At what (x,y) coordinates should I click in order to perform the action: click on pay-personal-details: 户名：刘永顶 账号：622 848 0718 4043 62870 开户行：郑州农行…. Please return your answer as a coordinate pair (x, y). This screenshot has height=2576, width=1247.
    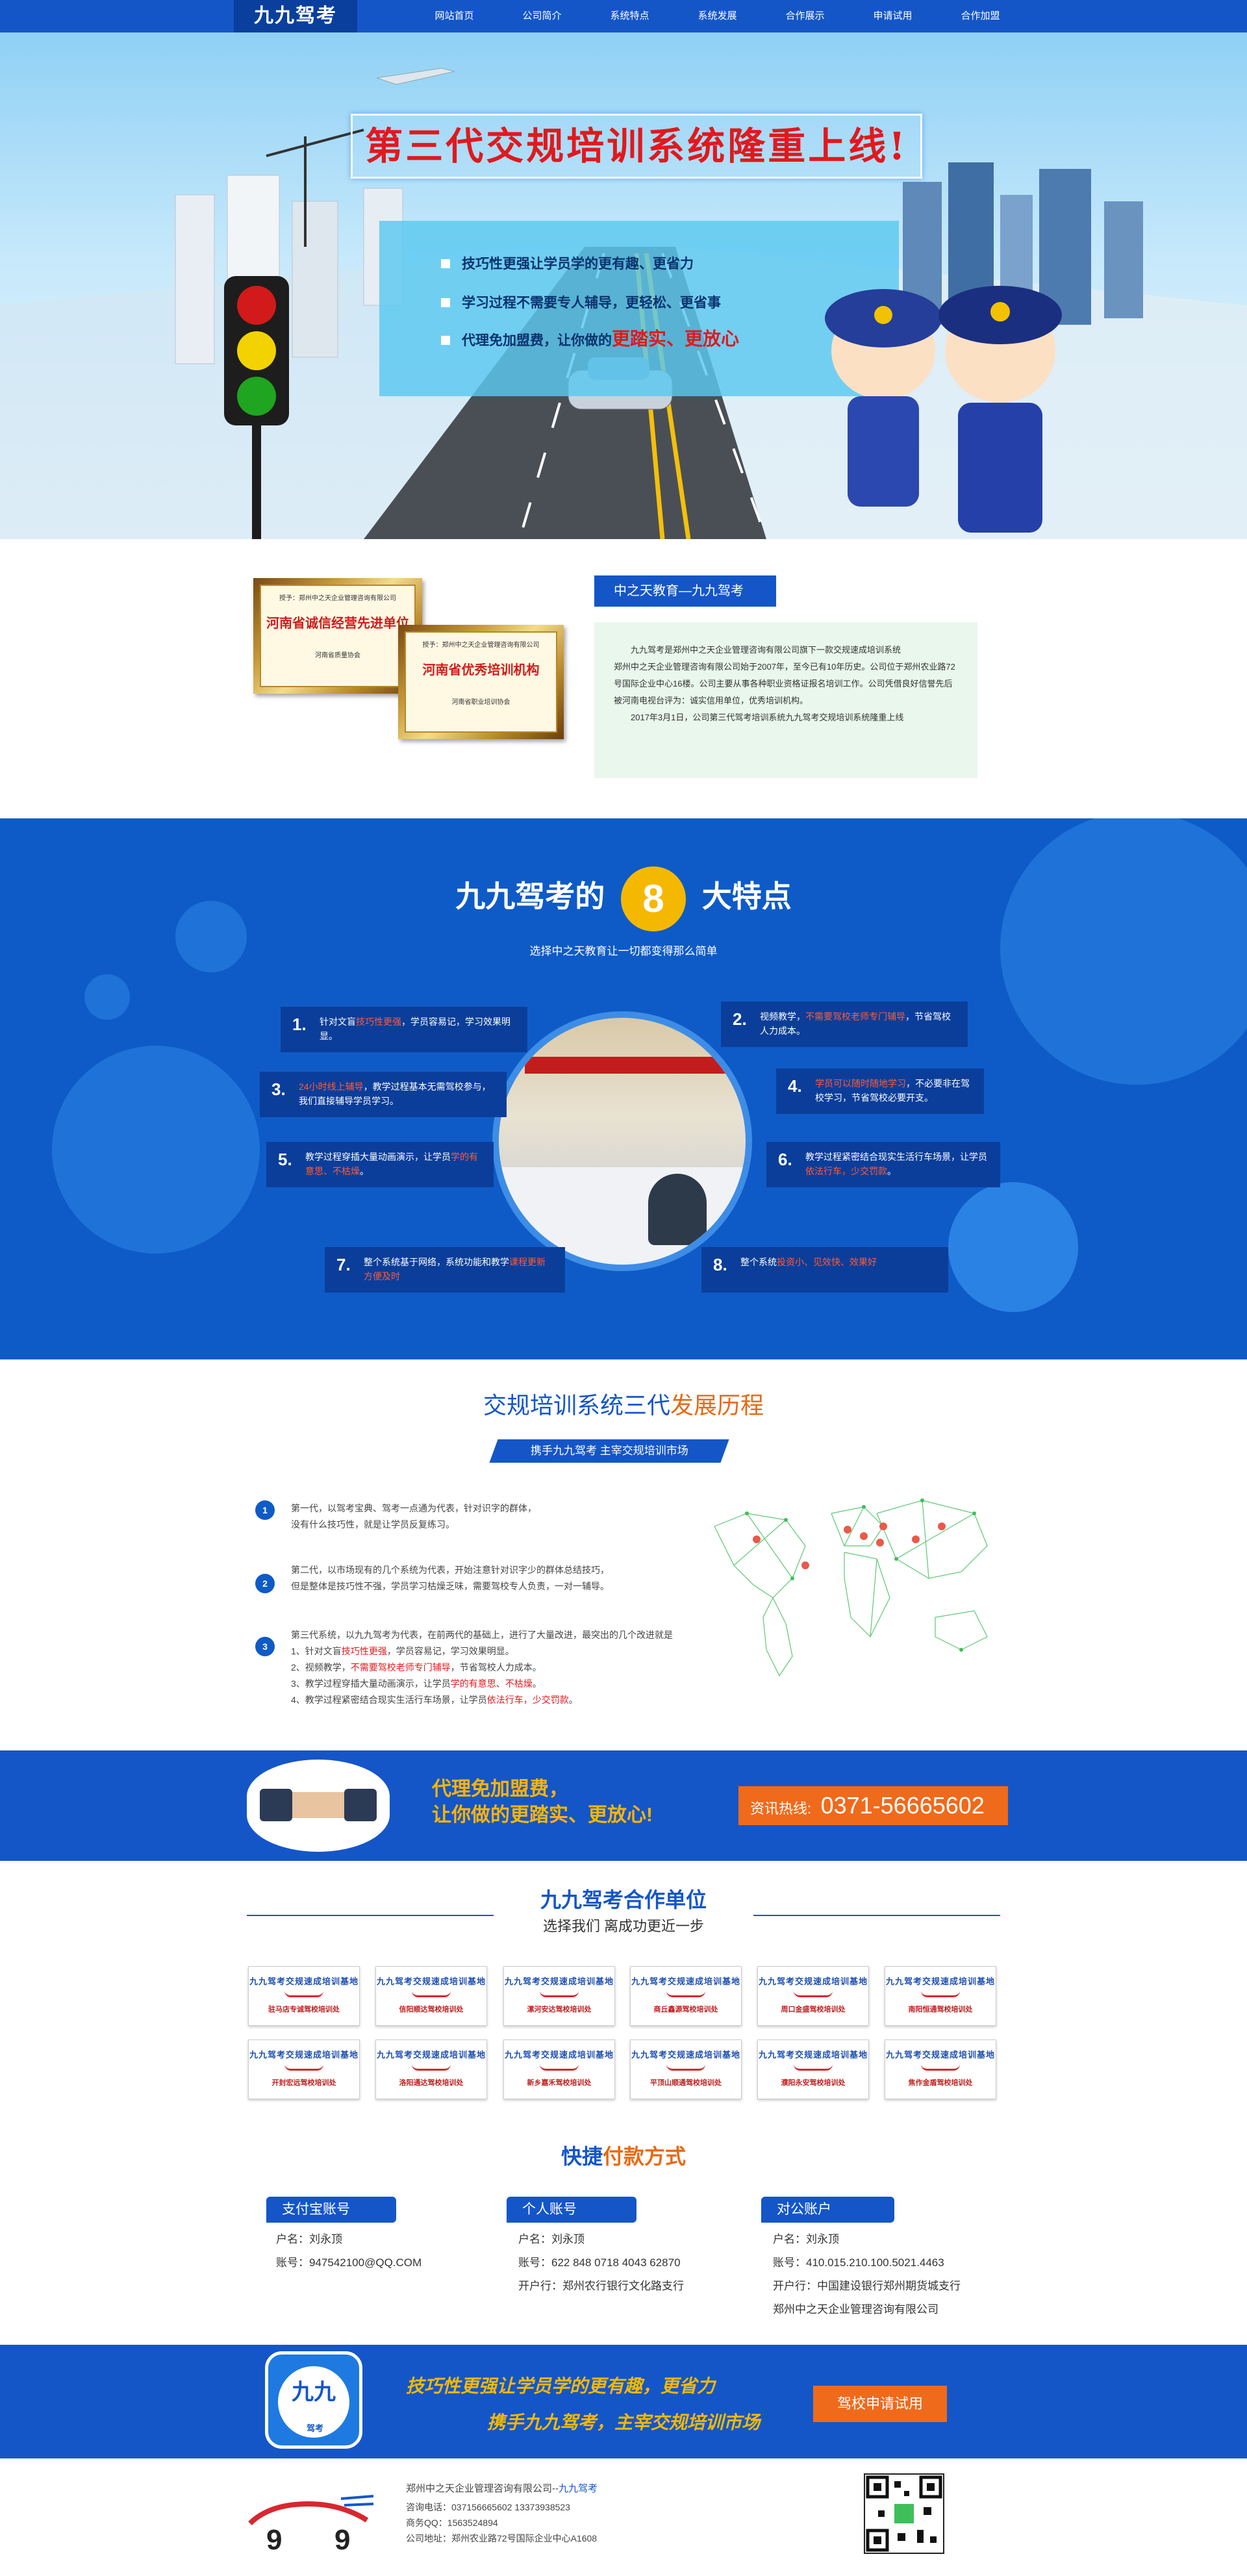
    Looking at the image, I should click on (601, 2262).